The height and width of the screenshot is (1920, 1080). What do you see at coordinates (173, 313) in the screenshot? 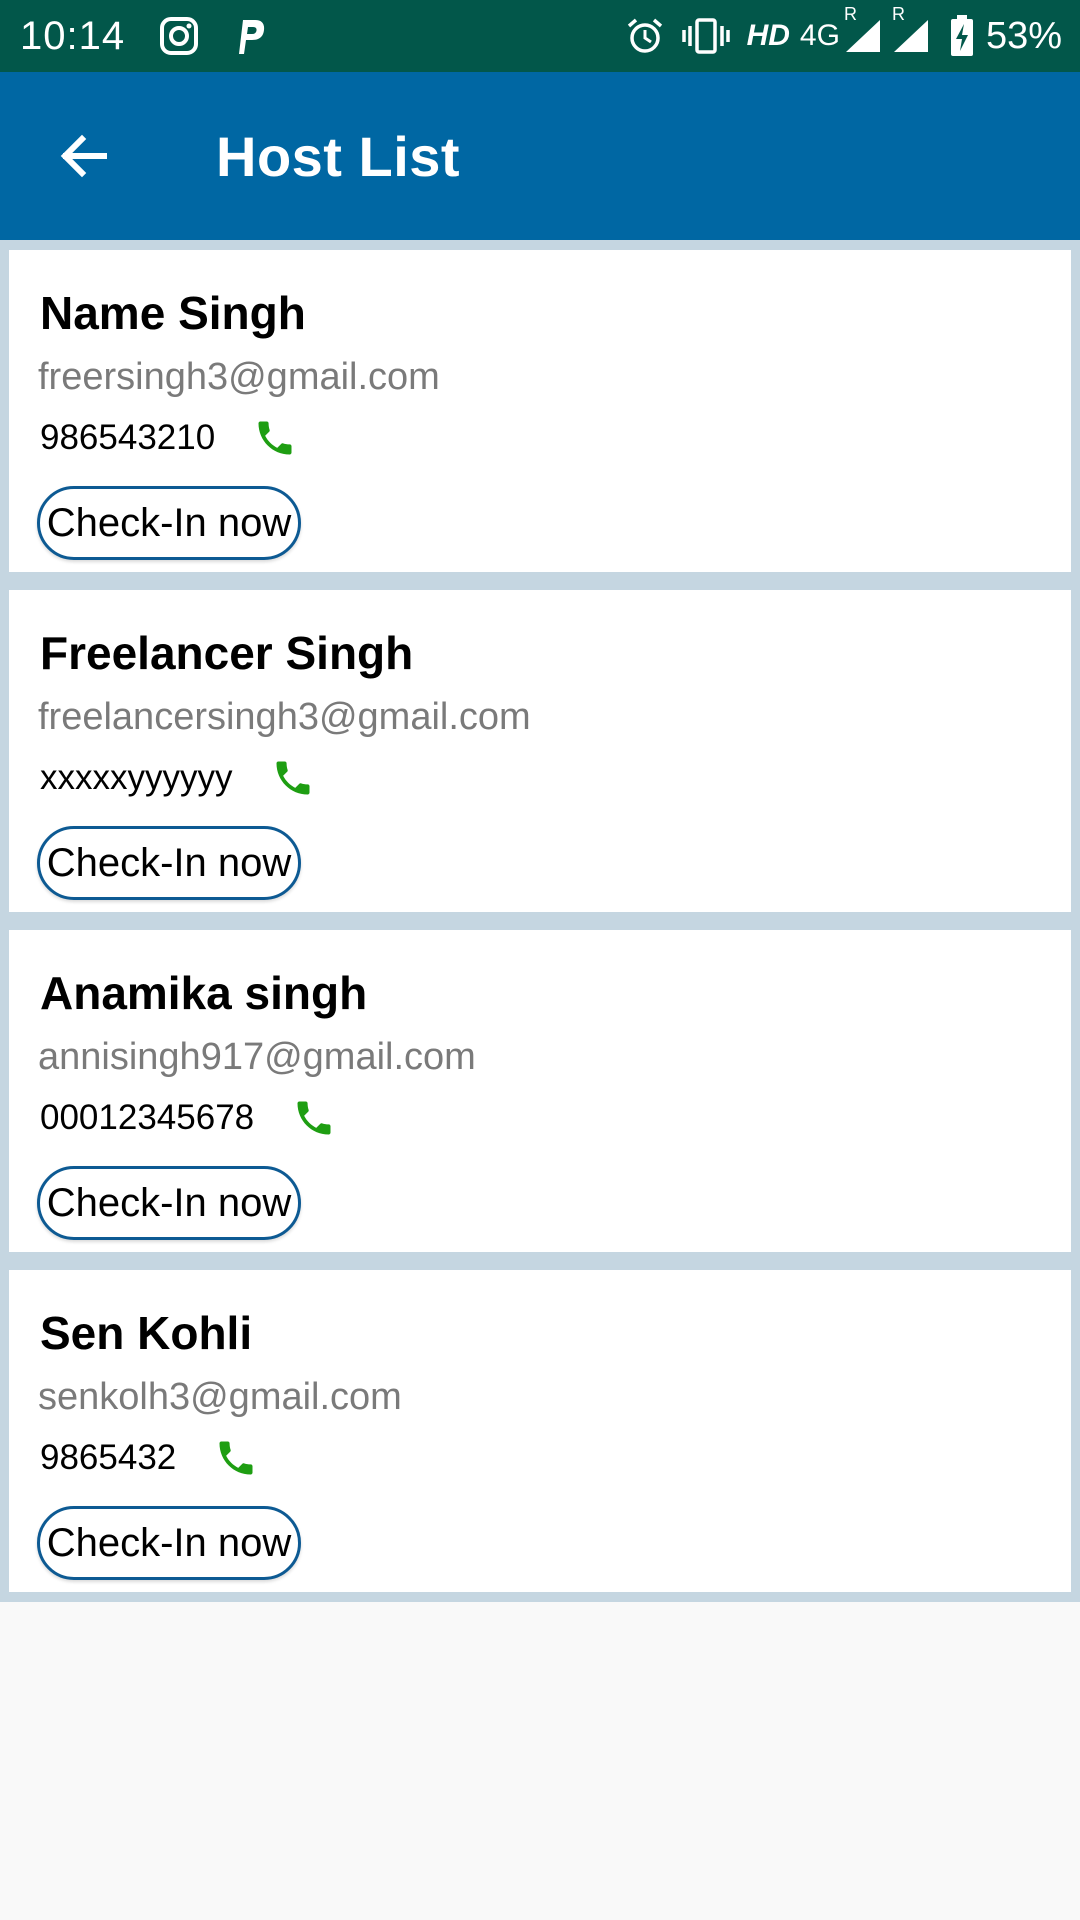
I see `host-name: Name Singh` at bounding box center [173, 313].